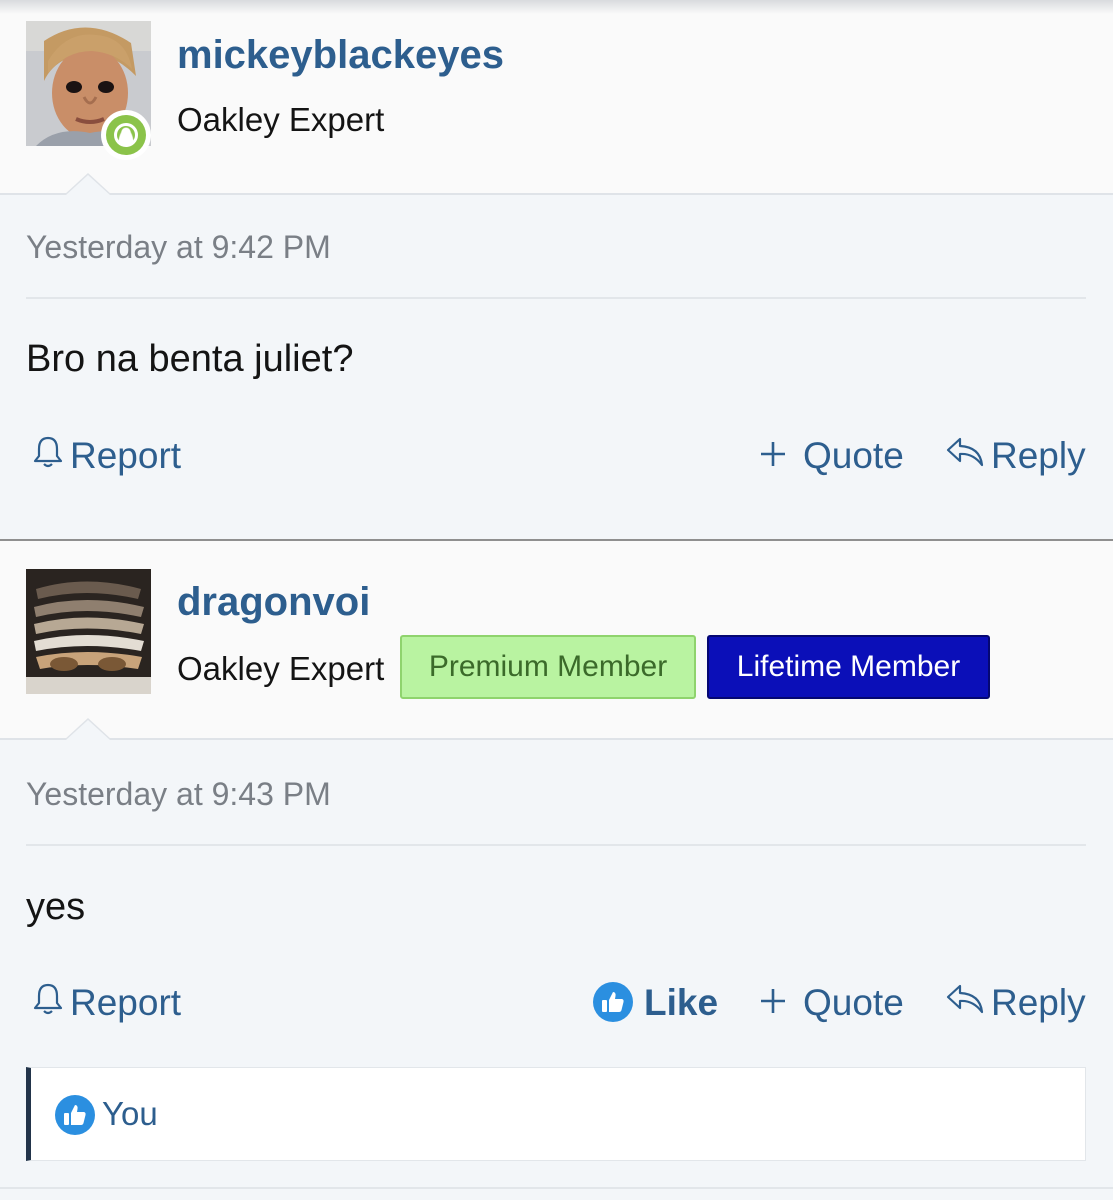 The width and height of the screenshot is (1113, 1200). I want to click on post-date: Yesterday at 9:42 PM, so click(178, 247).